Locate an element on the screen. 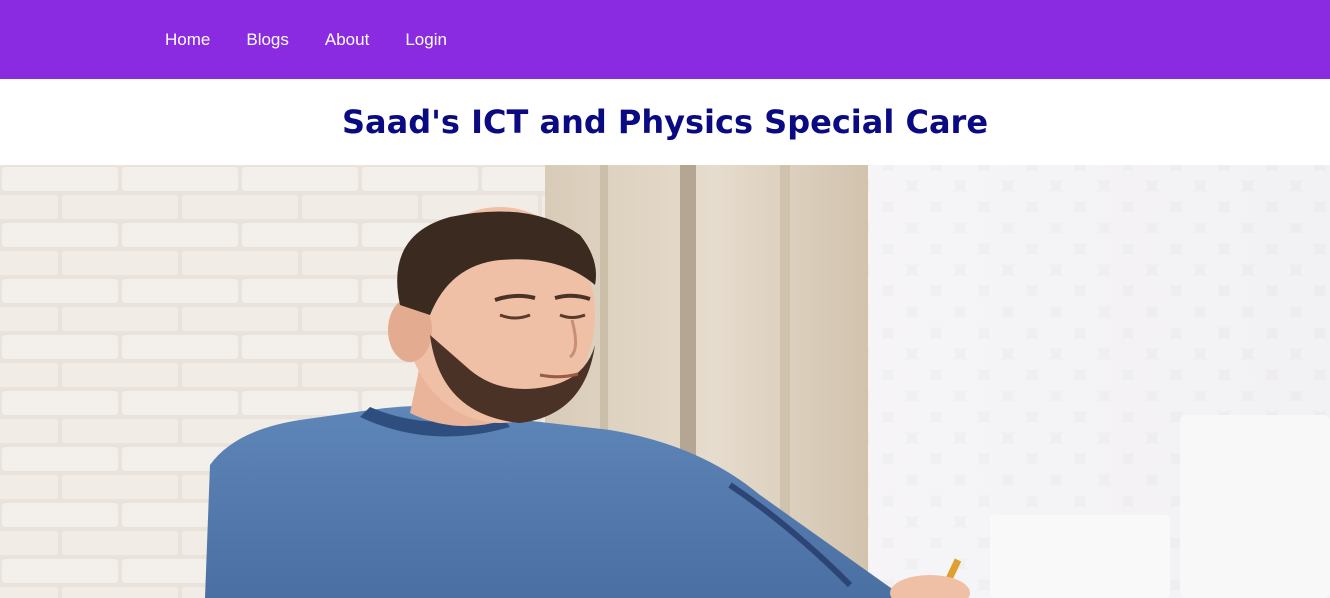 This screenshot has height=598, width=1330. page-title: Saad's ICT and Physics Special Care is located at coordinates (665, 122).